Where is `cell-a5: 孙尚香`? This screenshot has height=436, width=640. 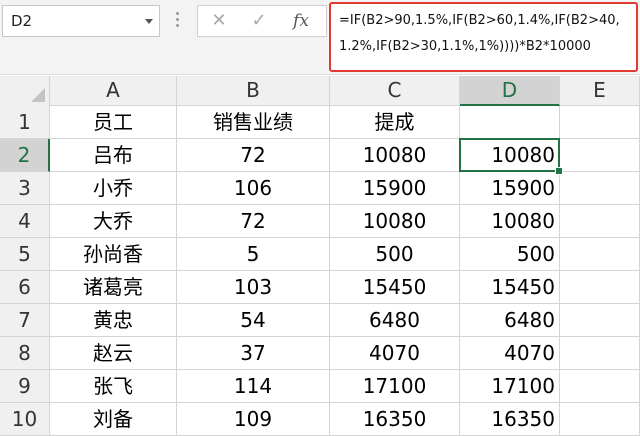
cell-a5: 孙尚香 is located at coordinates (113, 254).